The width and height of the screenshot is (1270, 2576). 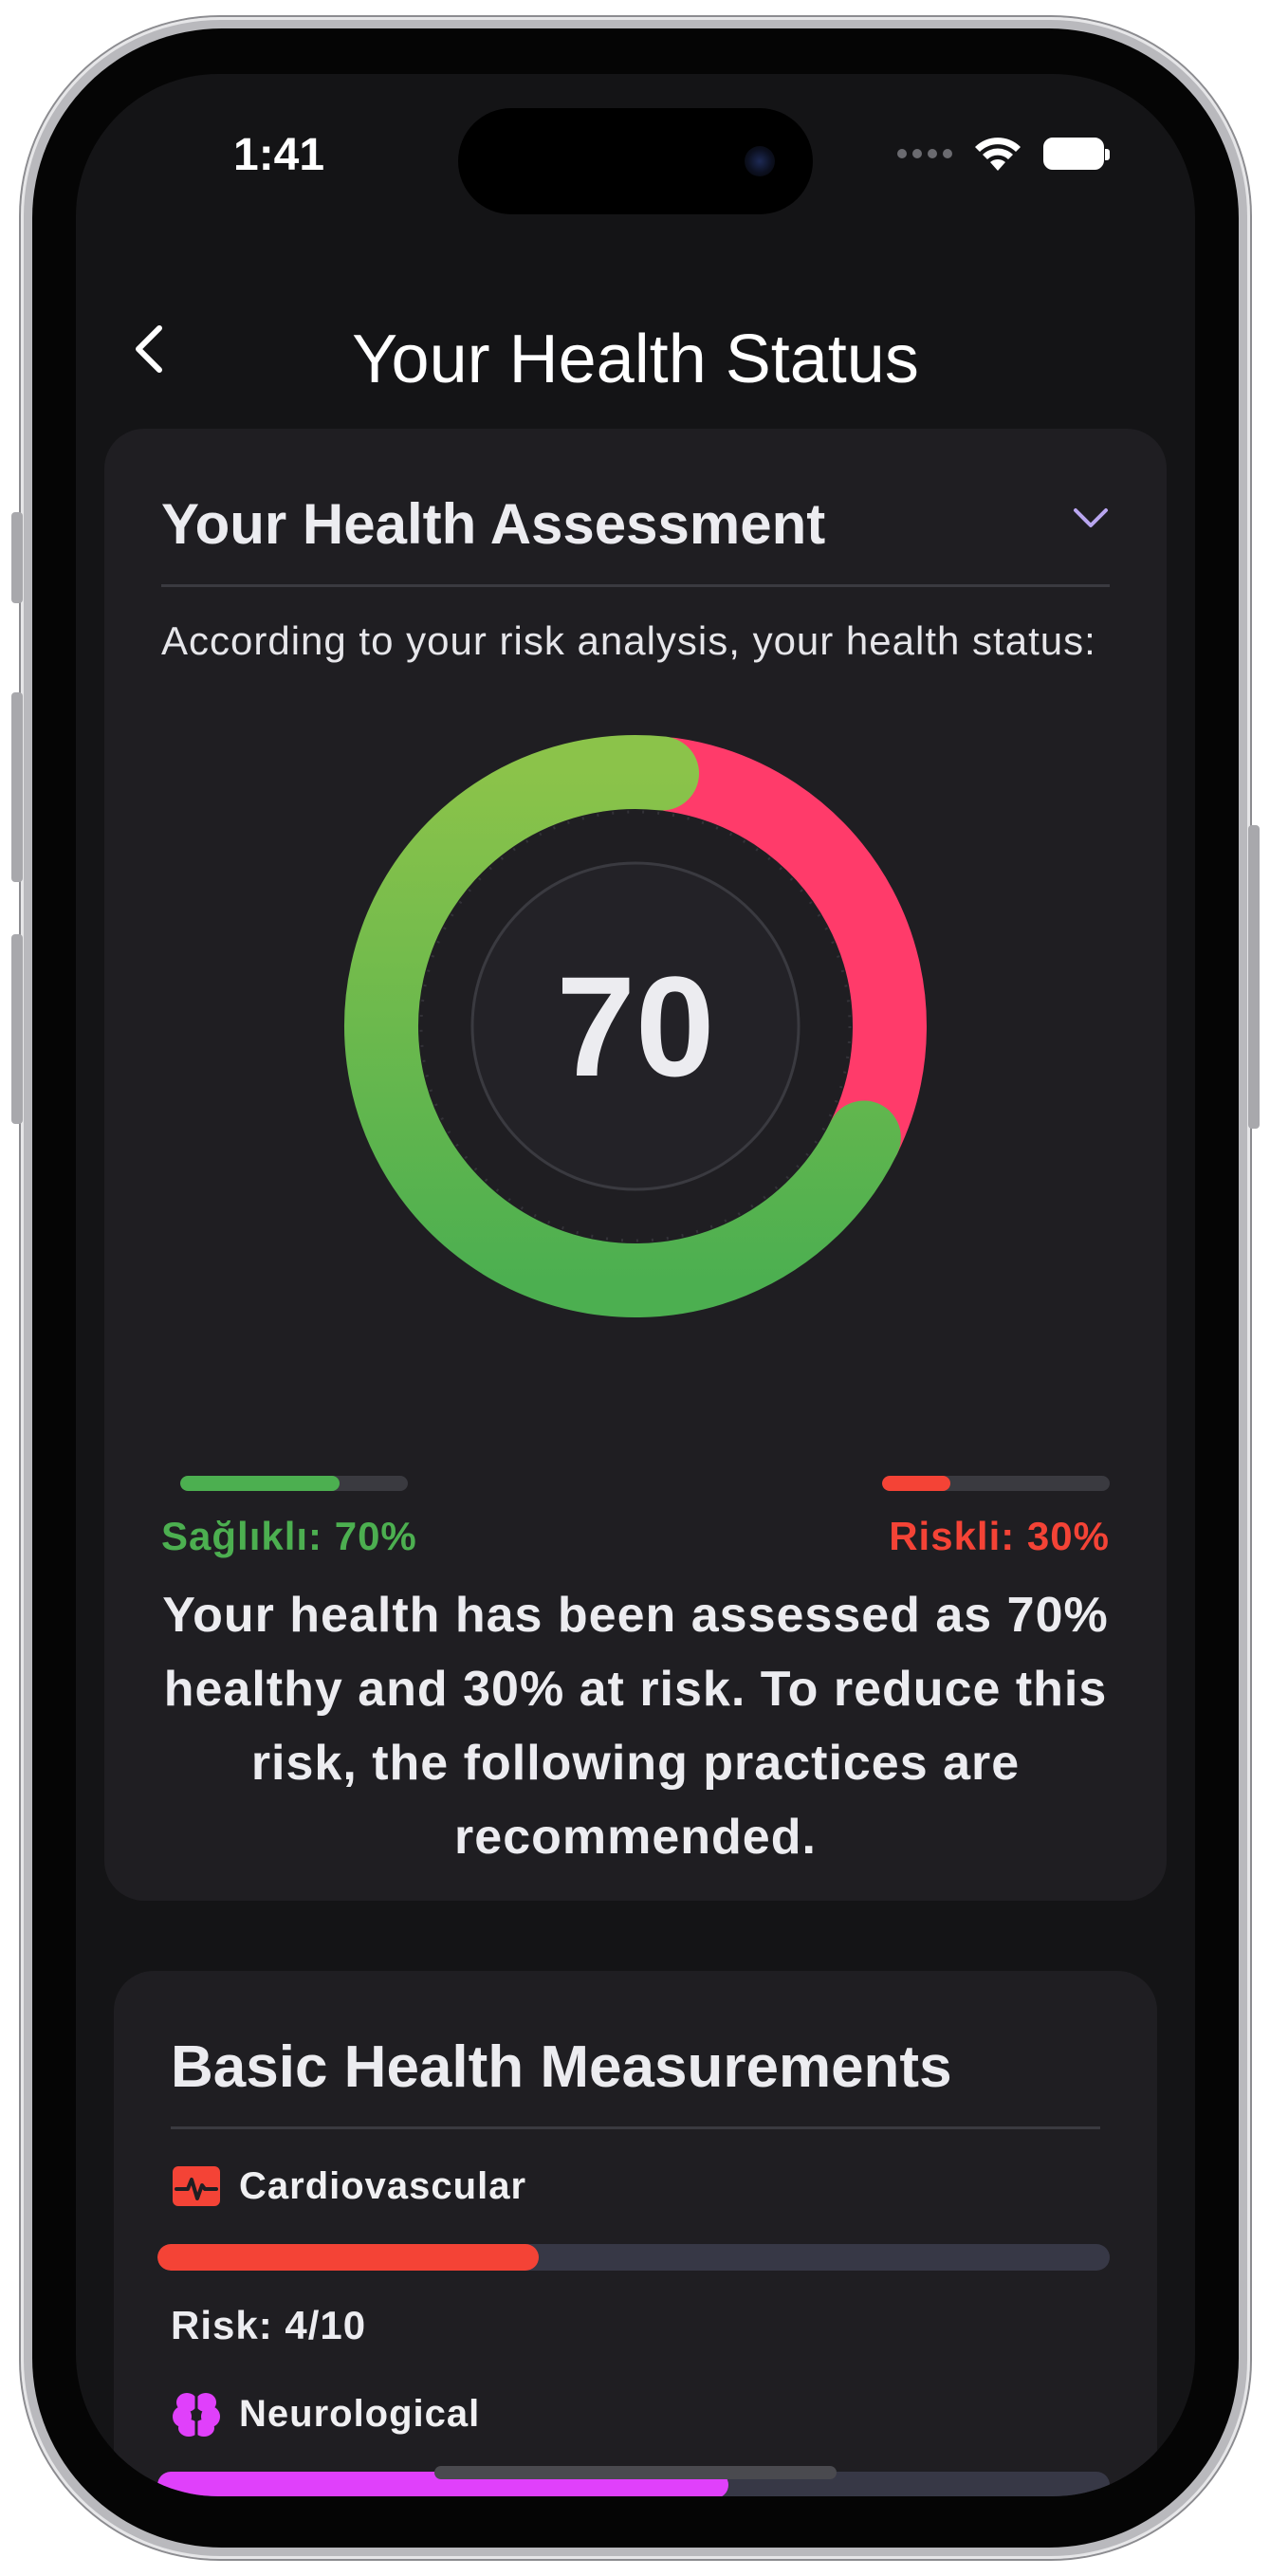 What do you see at coordinates (635, 359) in the screenshot?
I see `page-title: Your Health Status` at bounding box center [635, 359].